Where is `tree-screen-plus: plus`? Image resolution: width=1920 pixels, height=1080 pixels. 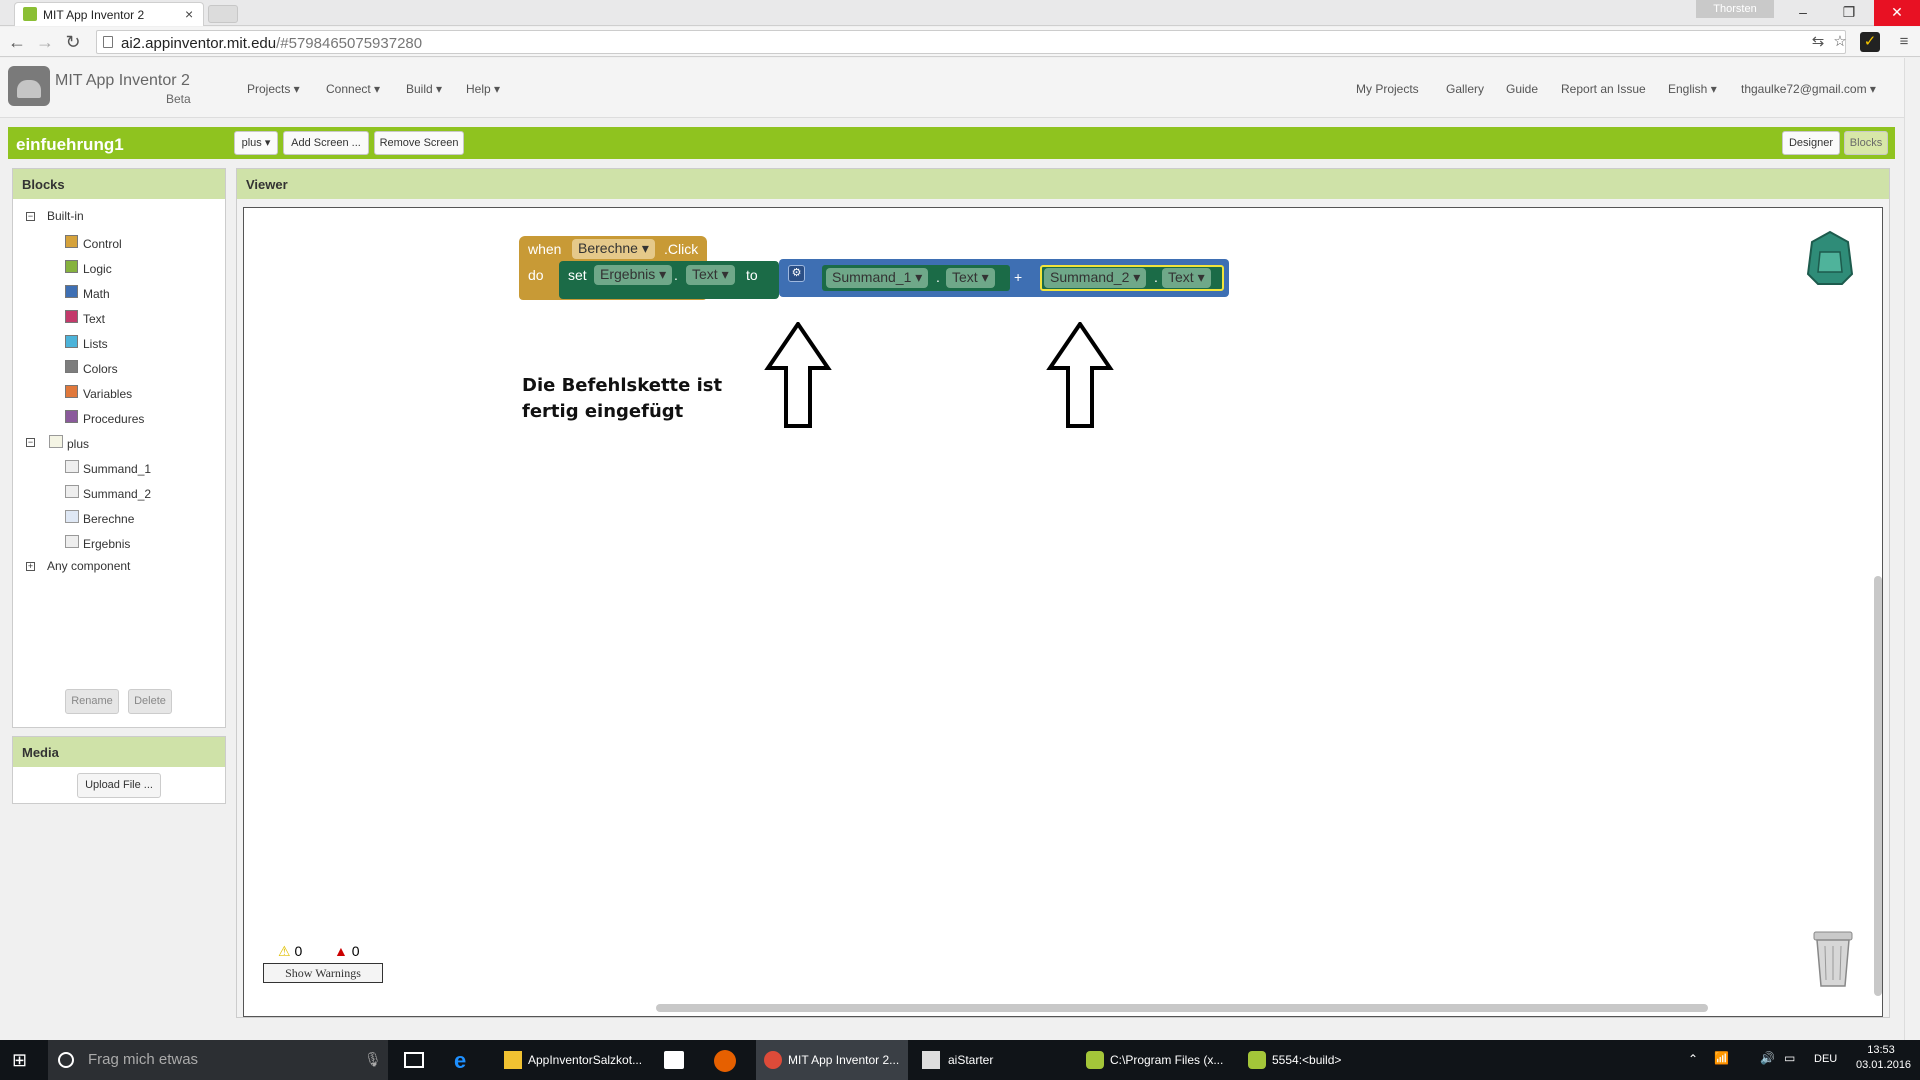
tree-screen-plus: plus is located at coordinates (78, 444).